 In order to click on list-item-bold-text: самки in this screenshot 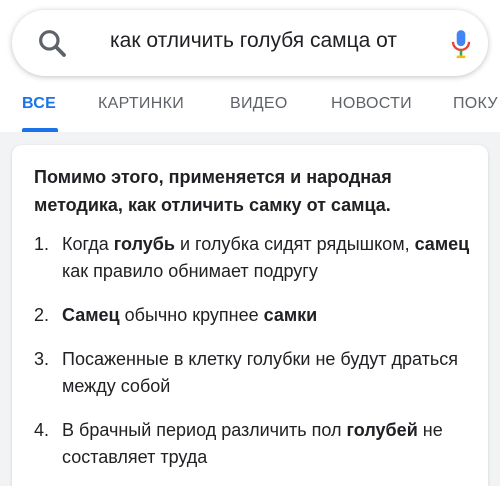, I will do `click(290, 315)`.